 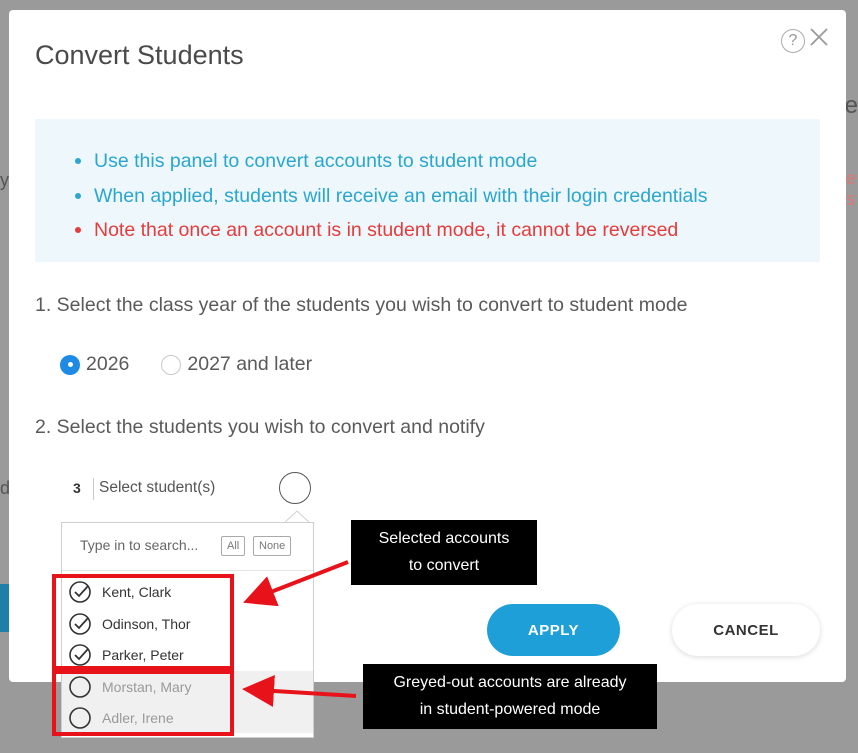 I want to click on selected-accounts-callout: Selected accounts to convert, so click(x=444, y=552).